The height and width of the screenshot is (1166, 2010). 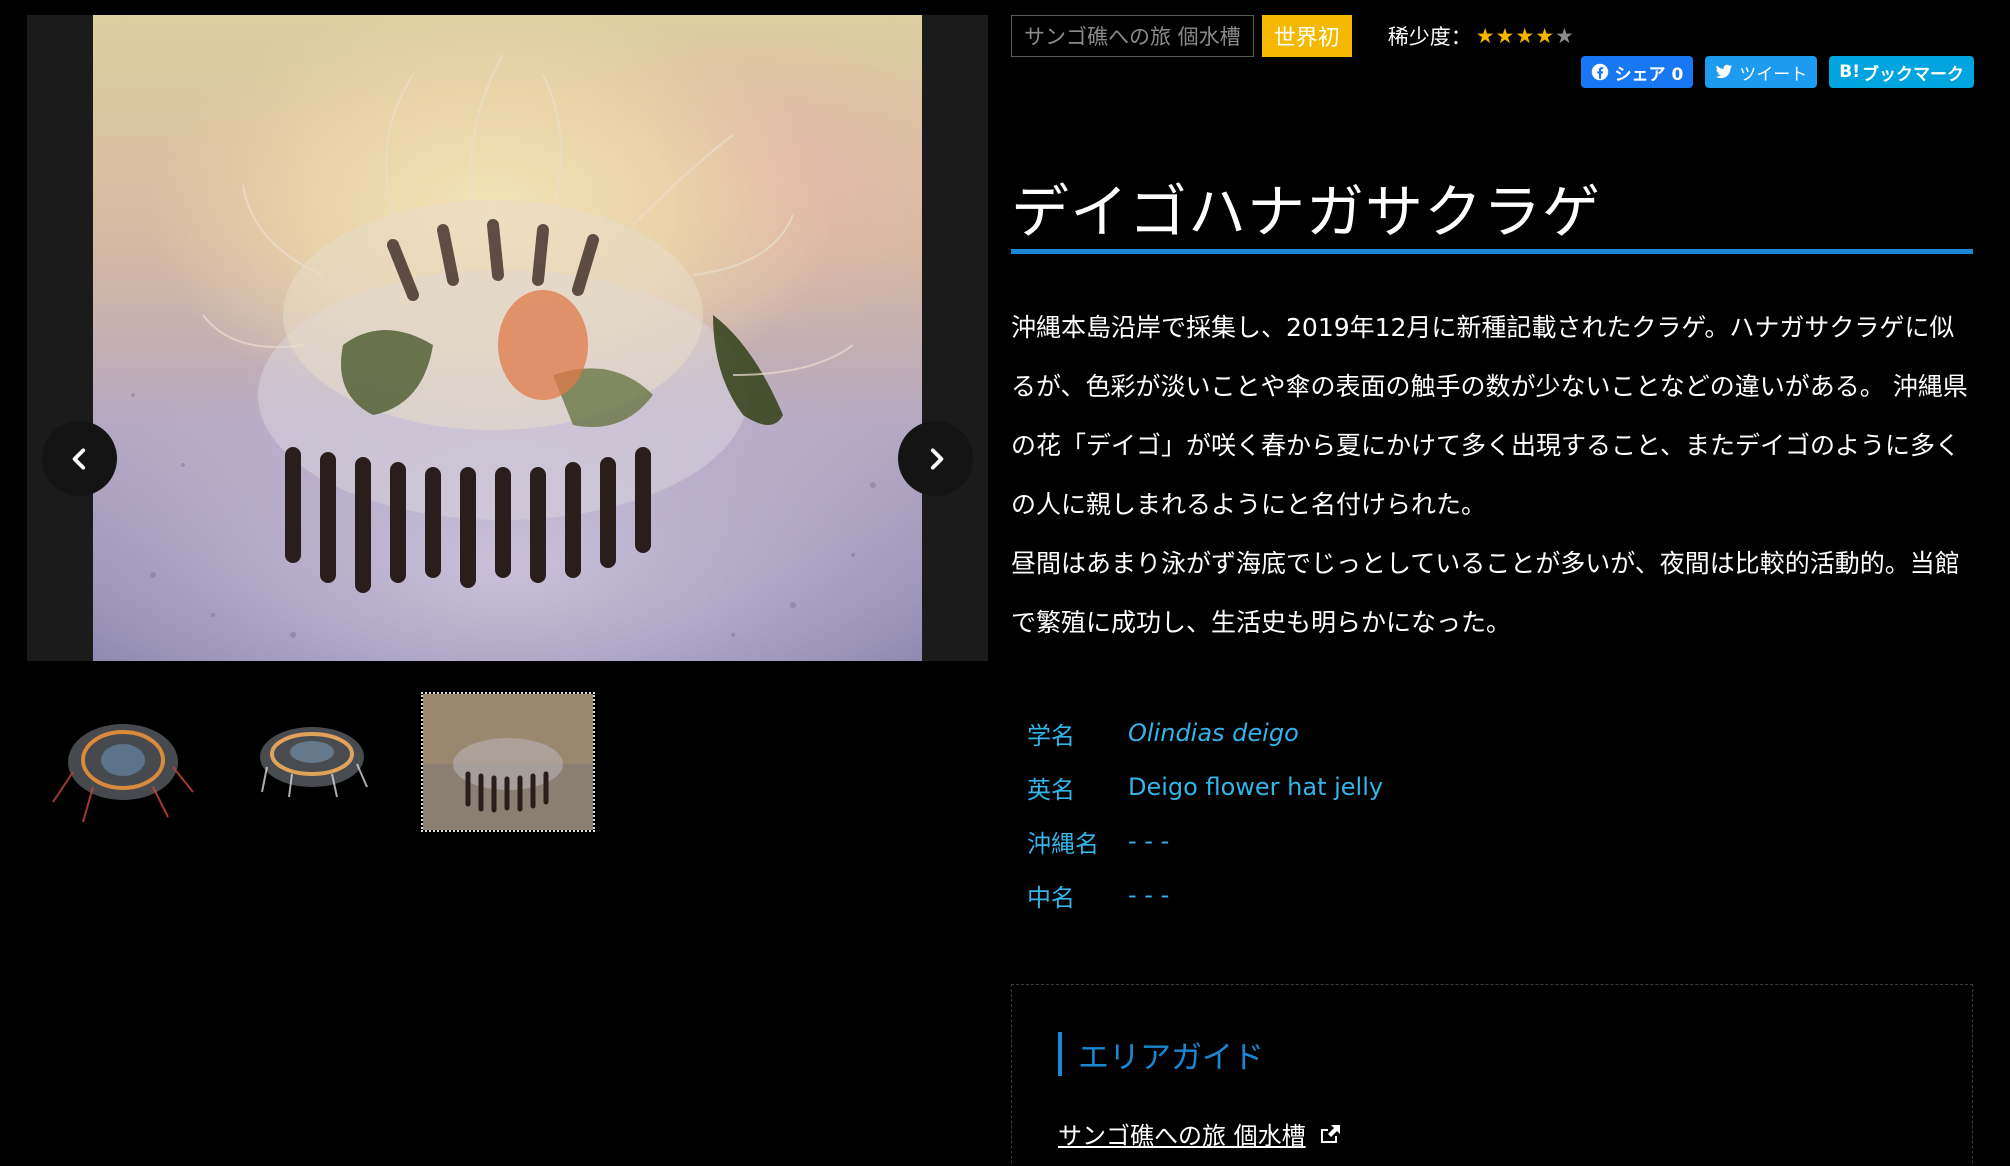 I want to click on fact-row-chinese-name: 中名 - - -, so click(x=1205, y=895).